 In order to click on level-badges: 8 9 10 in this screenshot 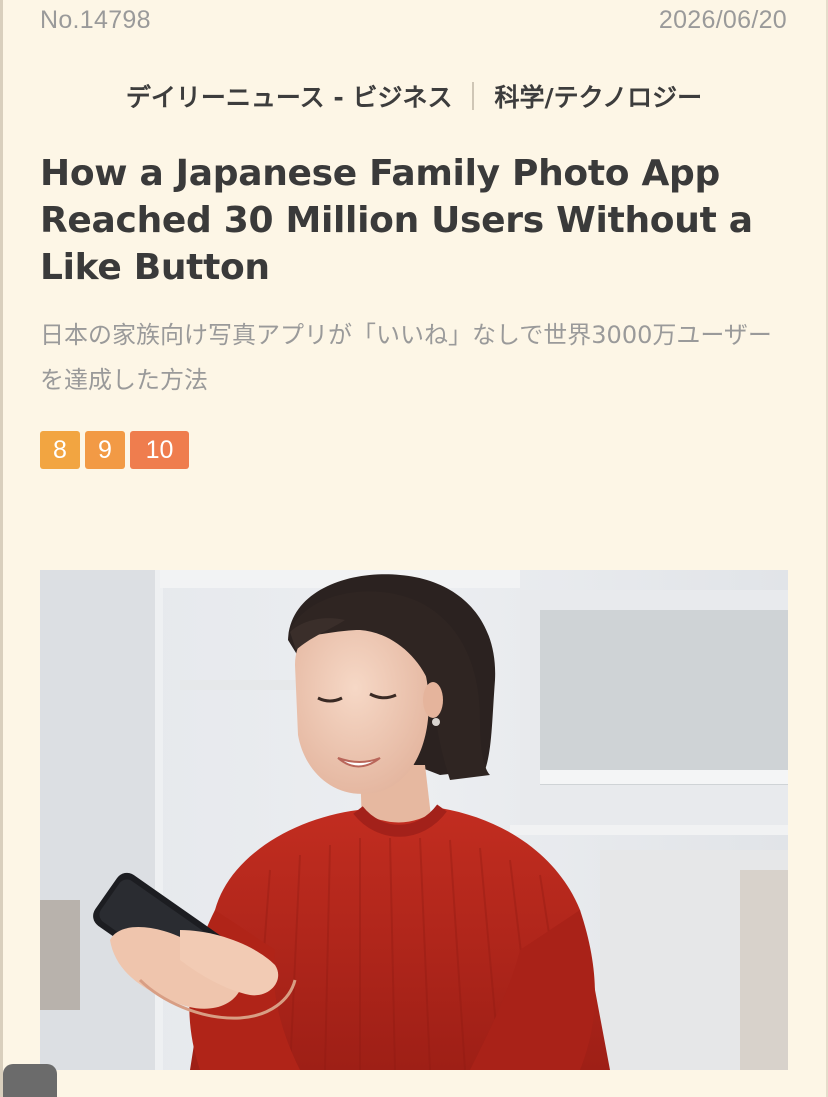, I will do `click(114, 450)`.